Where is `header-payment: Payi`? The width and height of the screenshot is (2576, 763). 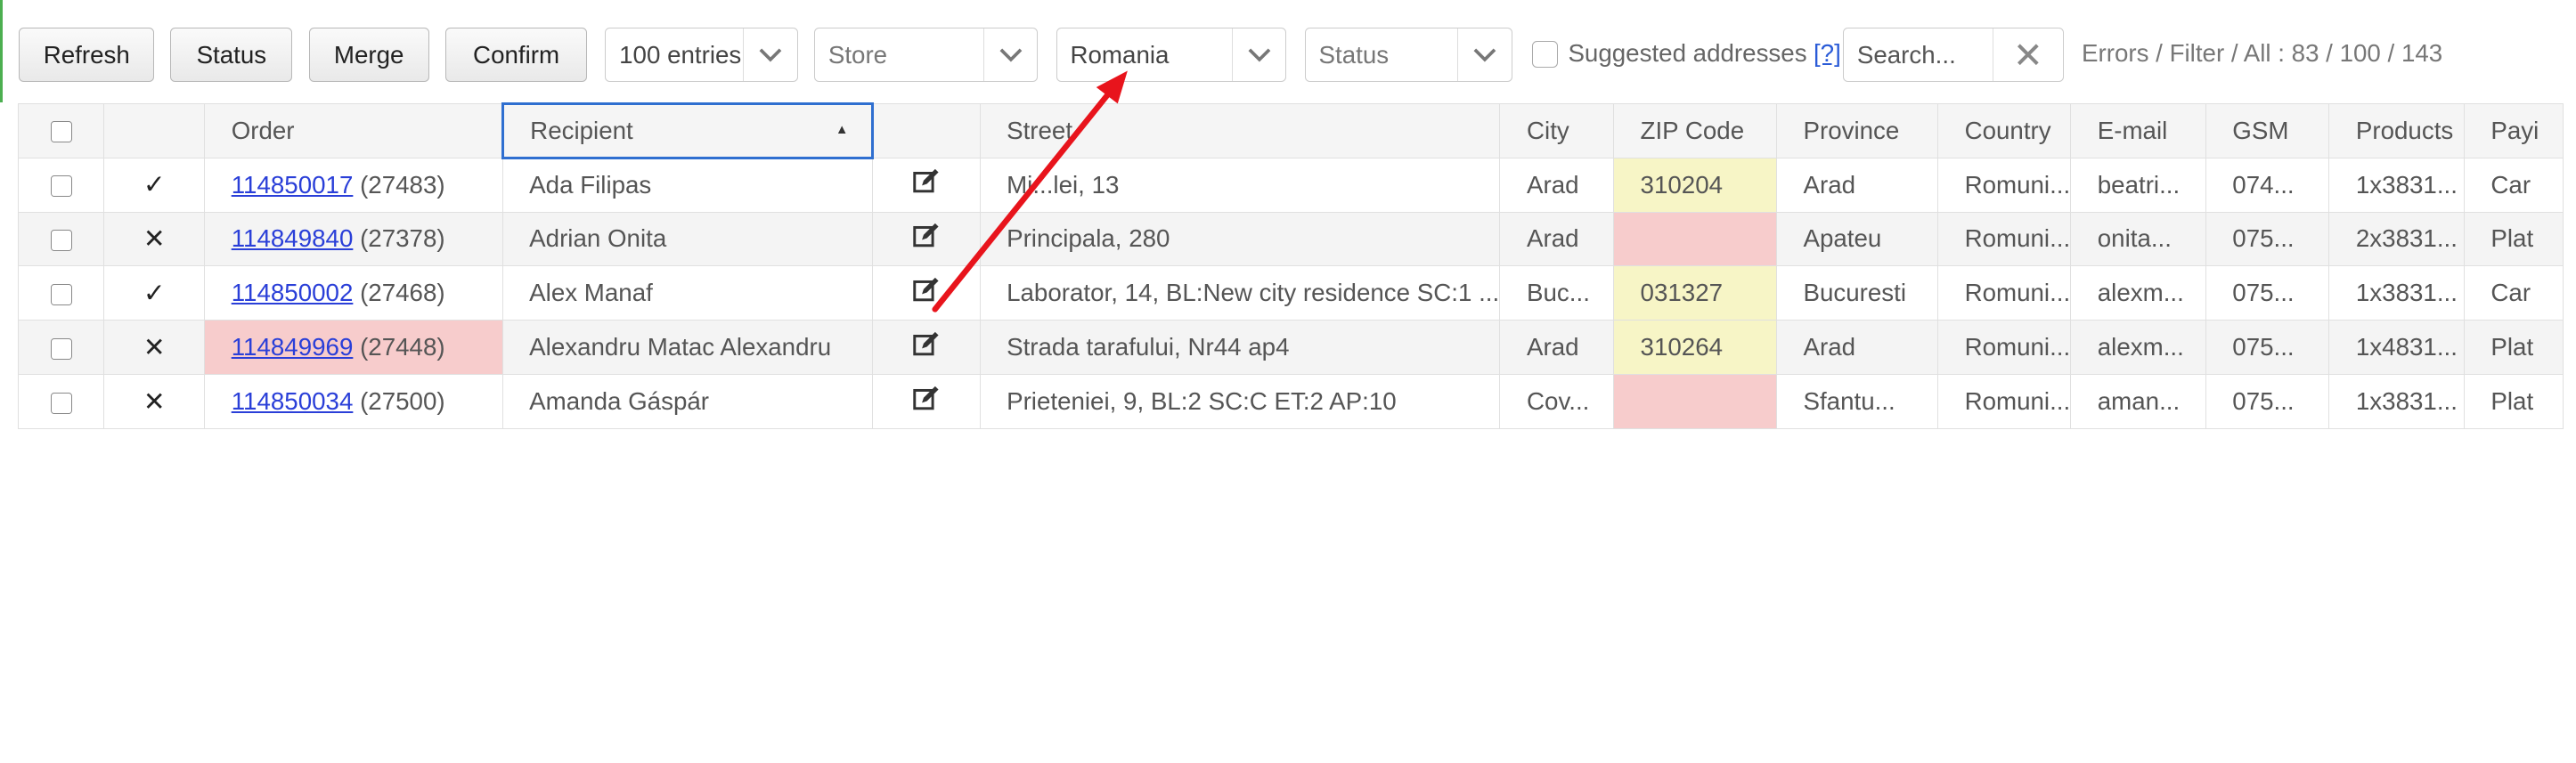
header-payment: Payi is located at coordinates (2513, 130).